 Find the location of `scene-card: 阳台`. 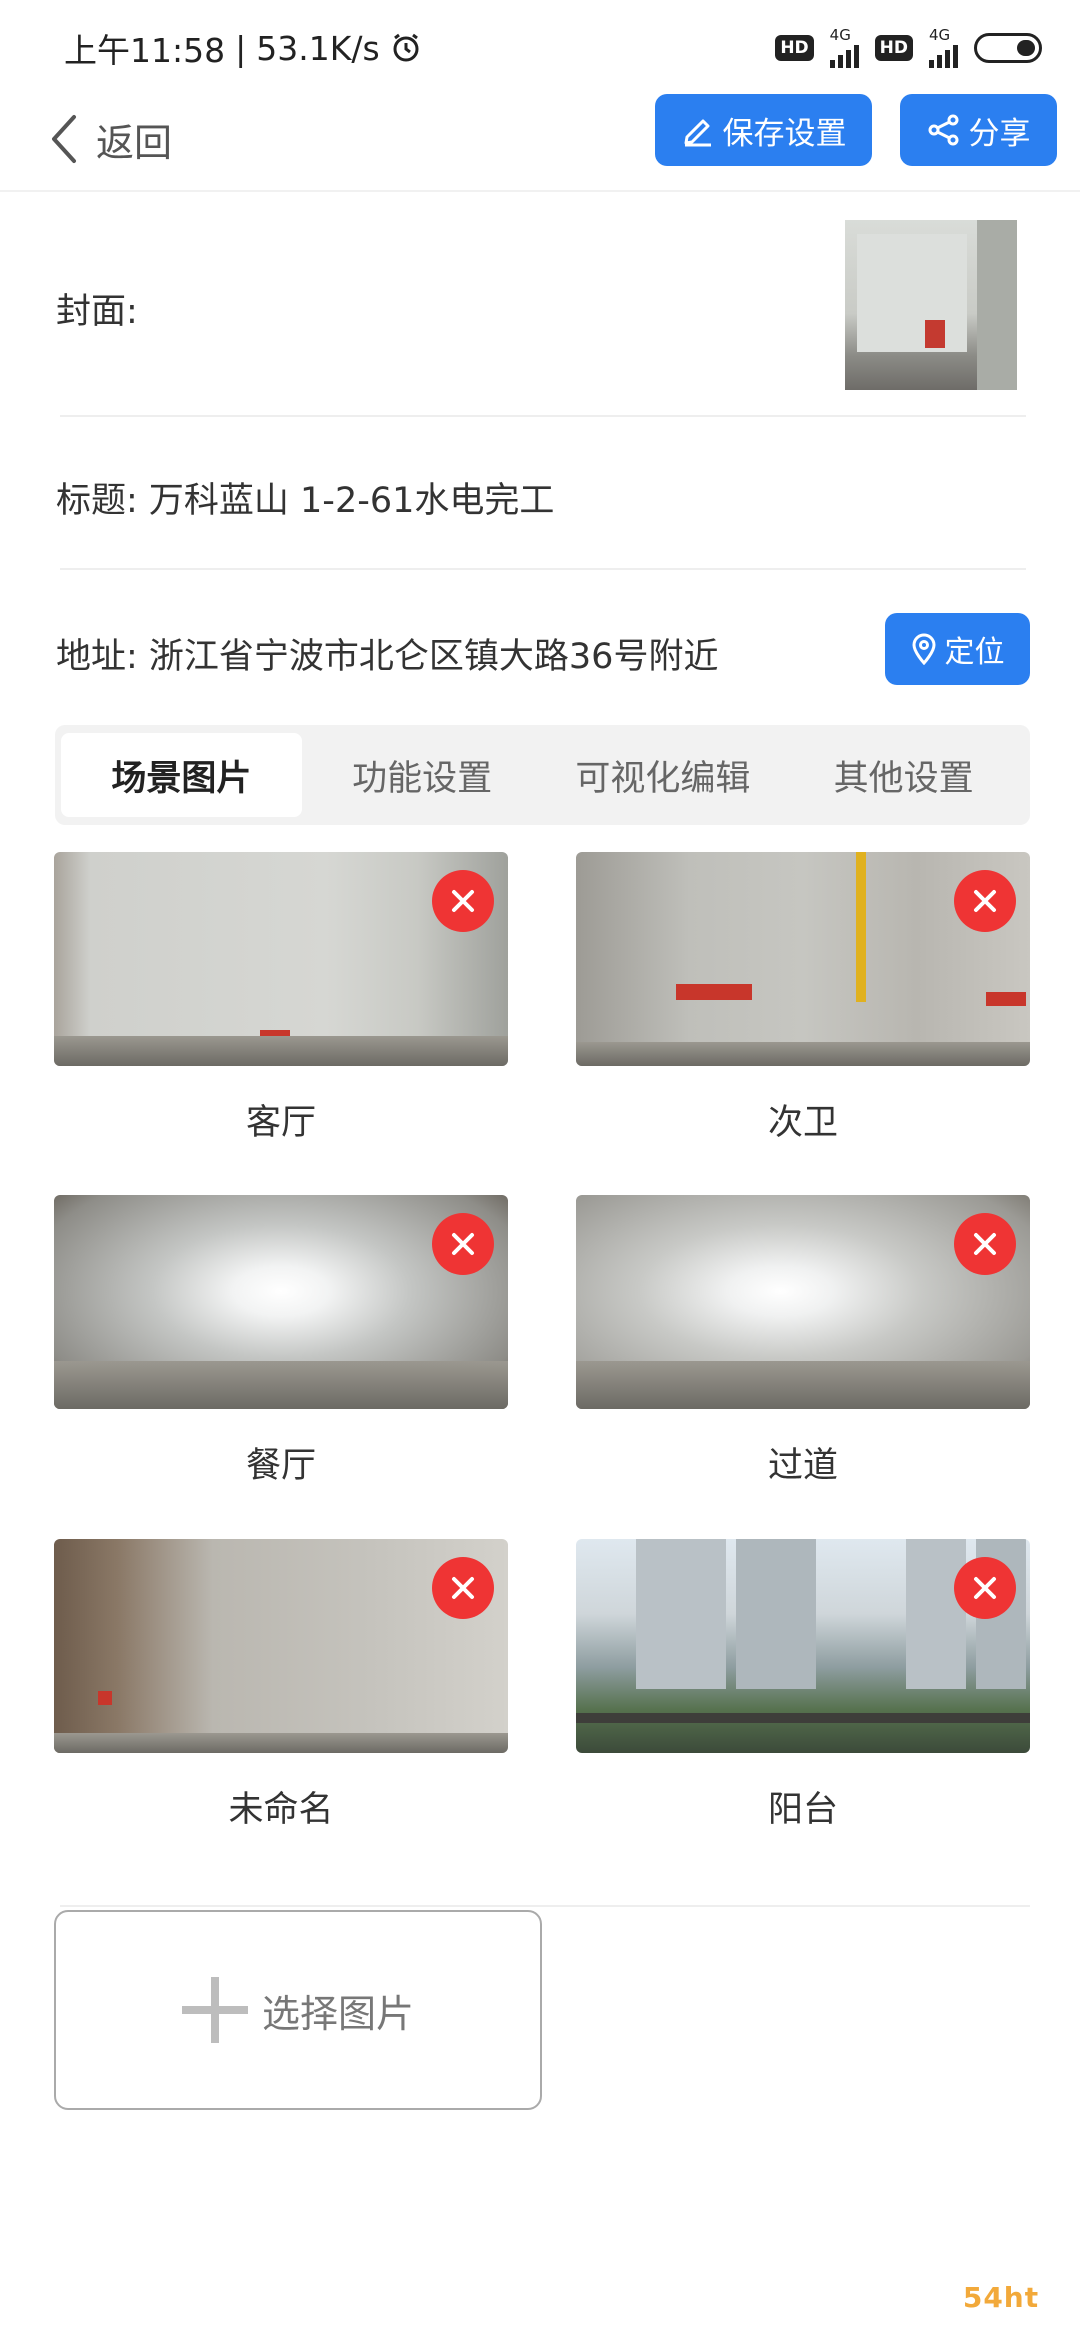

scene-card: 阳台 is located at coordinates (803, 1685).